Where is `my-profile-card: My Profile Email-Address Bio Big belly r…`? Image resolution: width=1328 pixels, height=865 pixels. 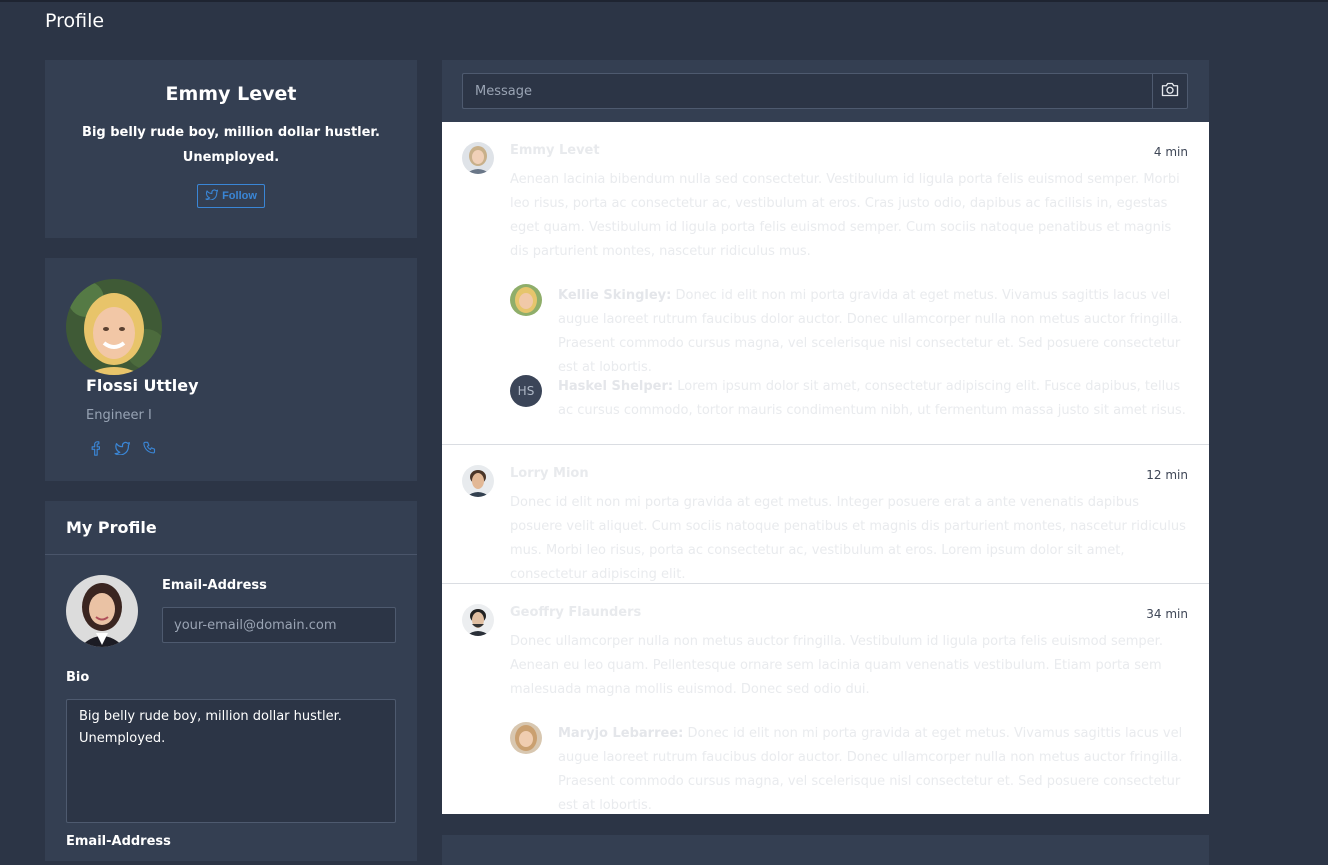
my-profile-card: My Profile Email-Address Bio Big belly r… is located at coordinates (231, 681).